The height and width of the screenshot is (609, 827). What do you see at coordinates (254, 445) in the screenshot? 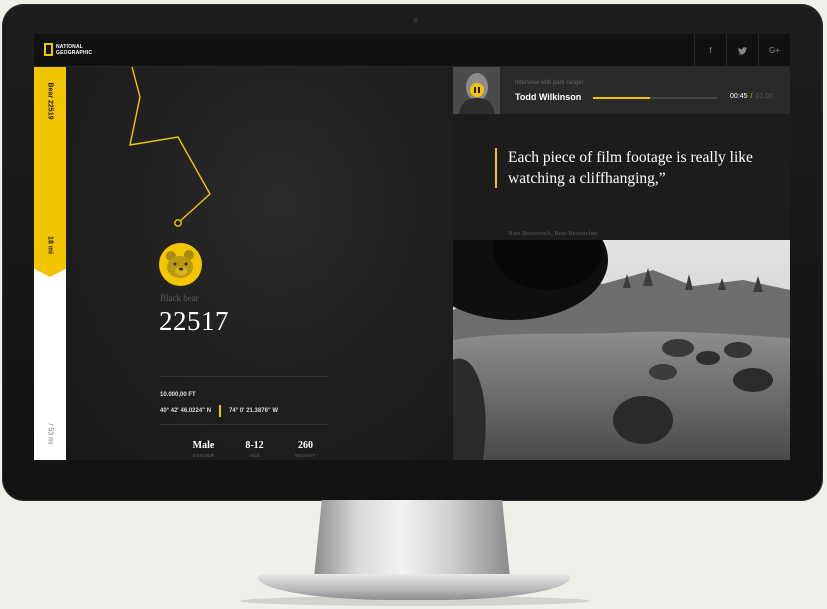
I see `stat-value: 8-12` at bounding box center [254, 445].